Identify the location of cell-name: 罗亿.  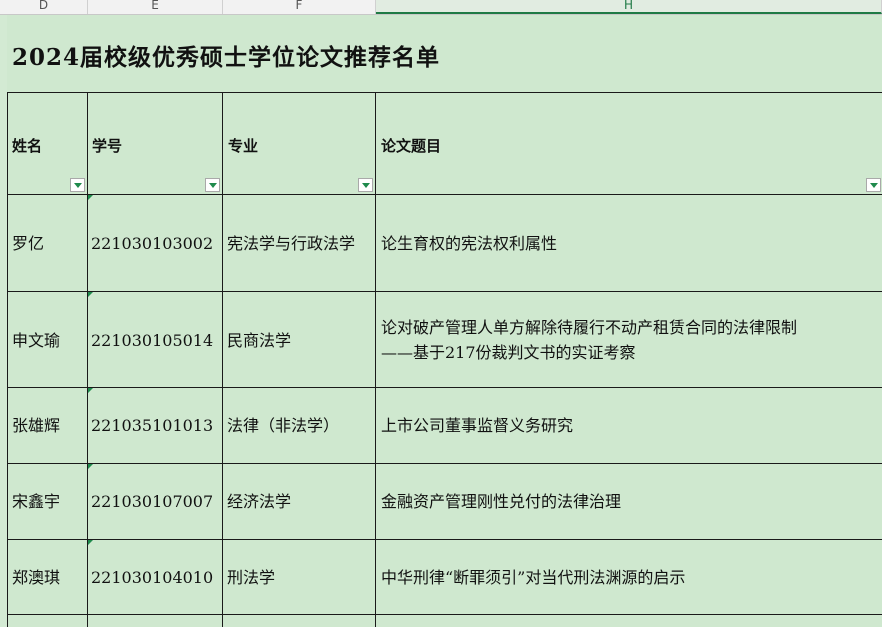
(28, 244).